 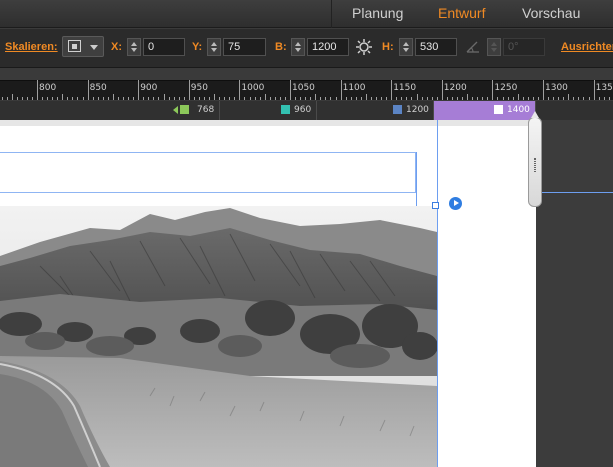 What do you see at coordinates (206, 110) in the screenshot?
I see `breakpoint-label: 768` at bounding box center [206, 110].